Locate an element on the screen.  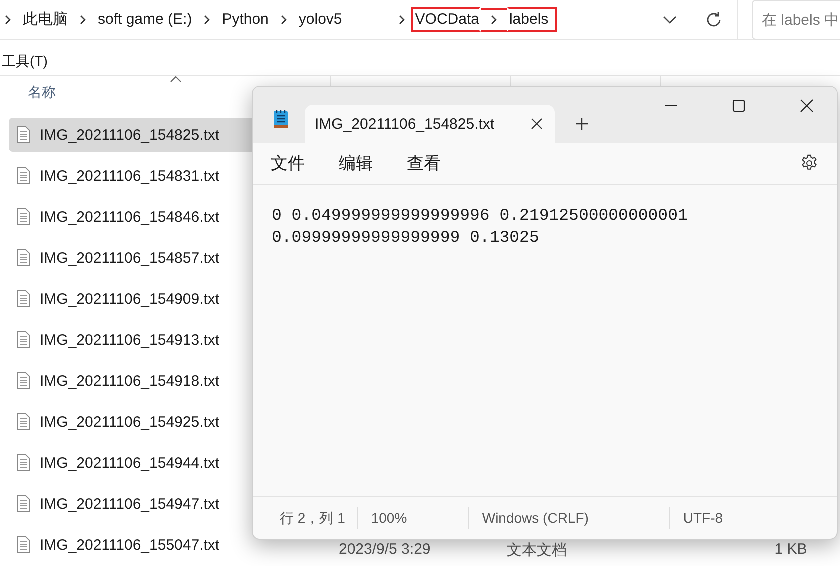
file-type: 文本文档 is located at coordinates (536, 550).